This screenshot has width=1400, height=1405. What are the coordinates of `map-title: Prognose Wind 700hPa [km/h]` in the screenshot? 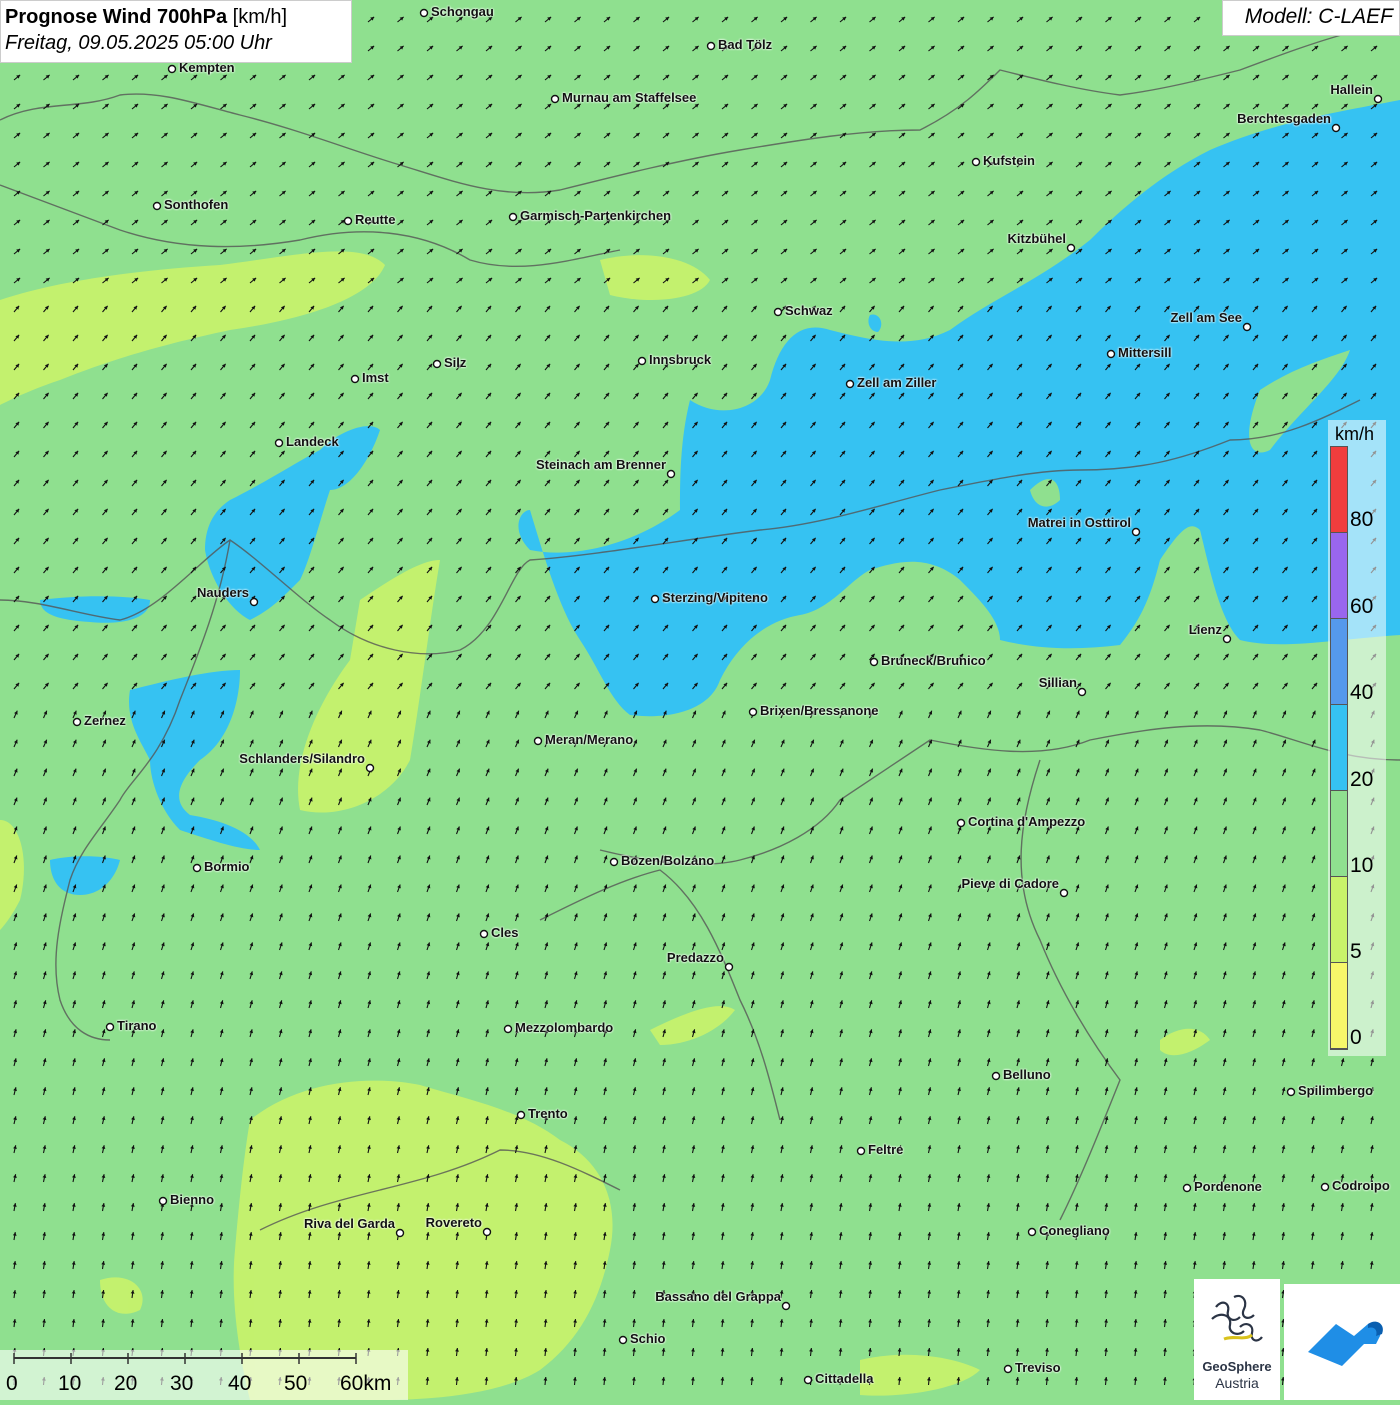 It's located at (176, 17).